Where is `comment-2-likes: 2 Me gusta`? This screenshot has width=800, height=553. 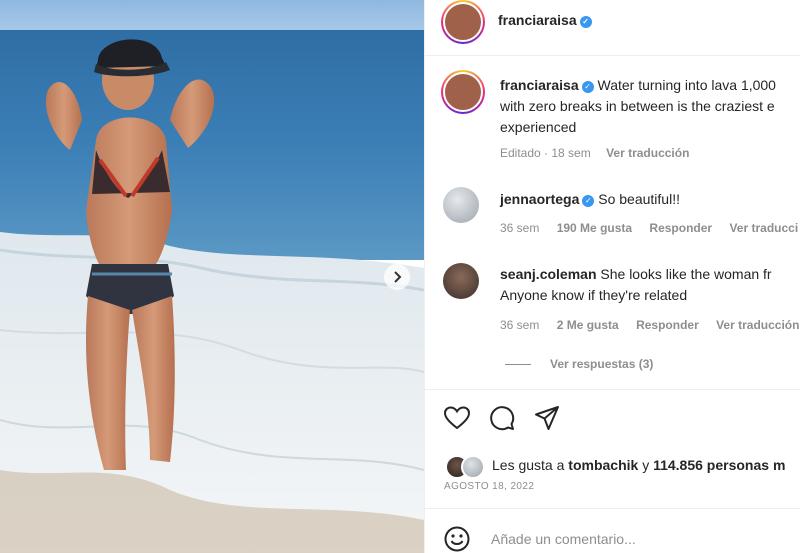
comment-2-likes: 2 Me gusta is located at coordinates (588, 325).